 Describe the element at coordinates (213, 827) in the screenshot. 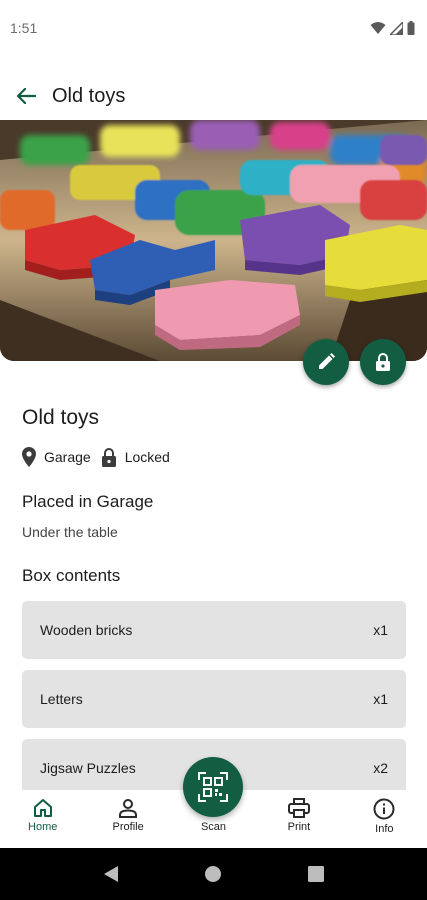

I see `nav-scan-label: Scan` at that location.